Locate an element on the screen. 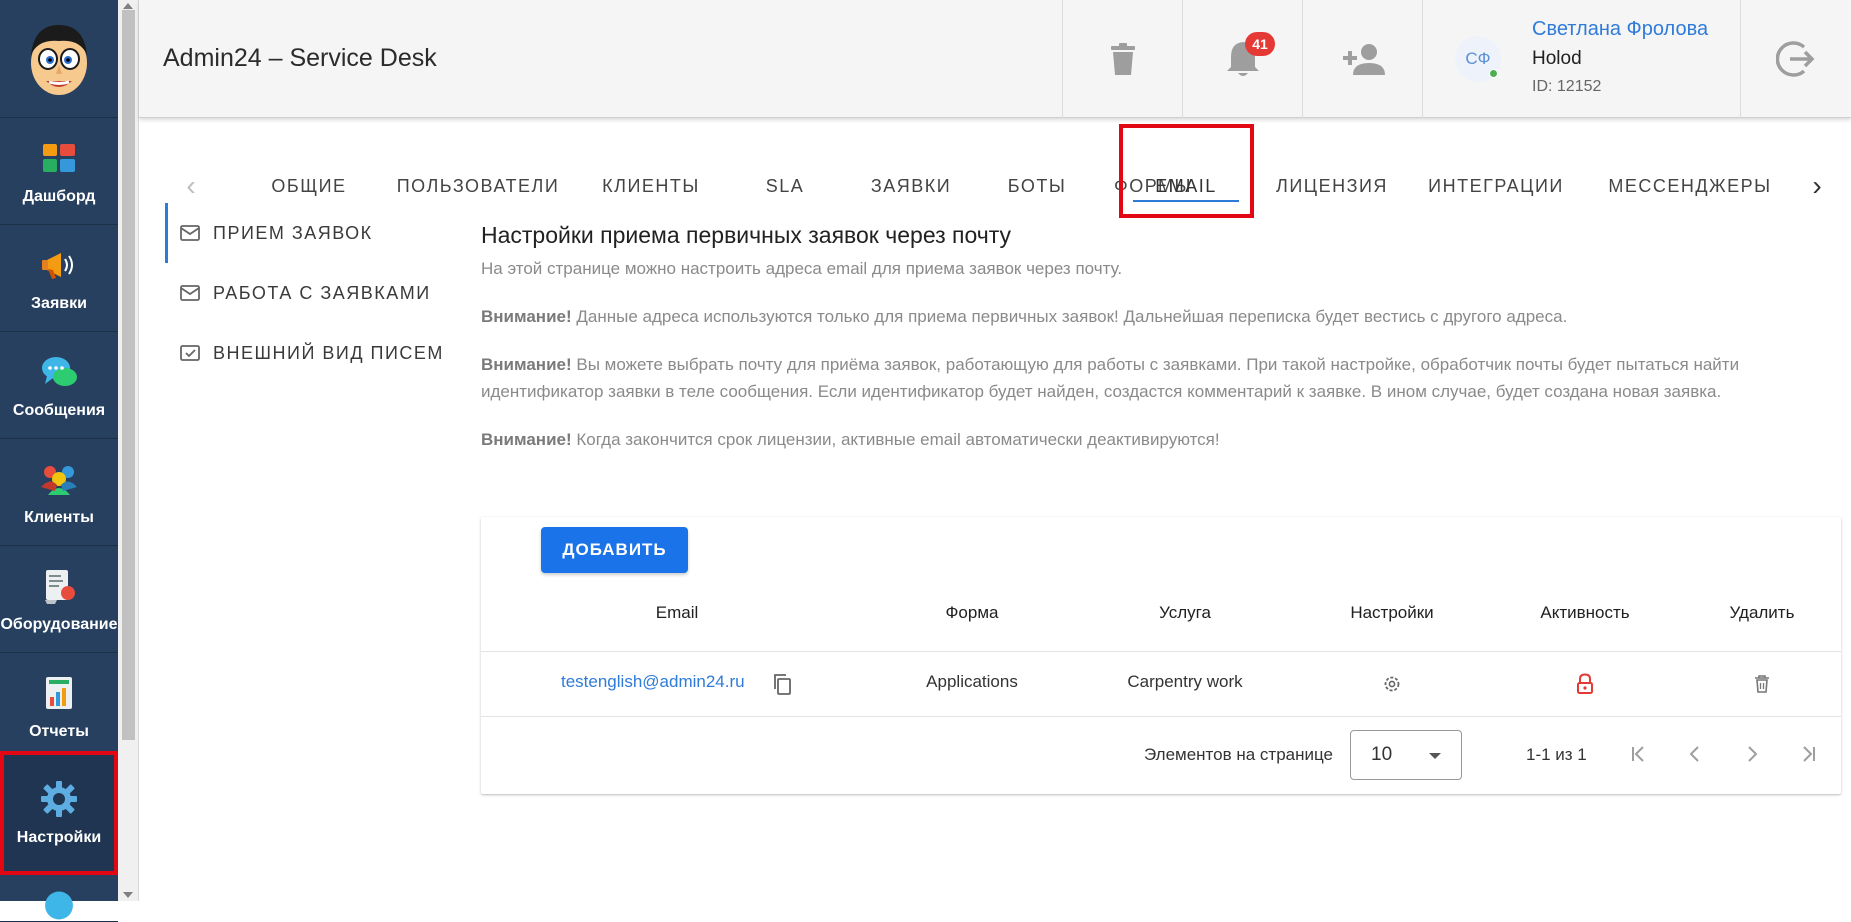 This screenshot has width=1851, height=922. avatar: СФ is located at coordinates (1478, 59).